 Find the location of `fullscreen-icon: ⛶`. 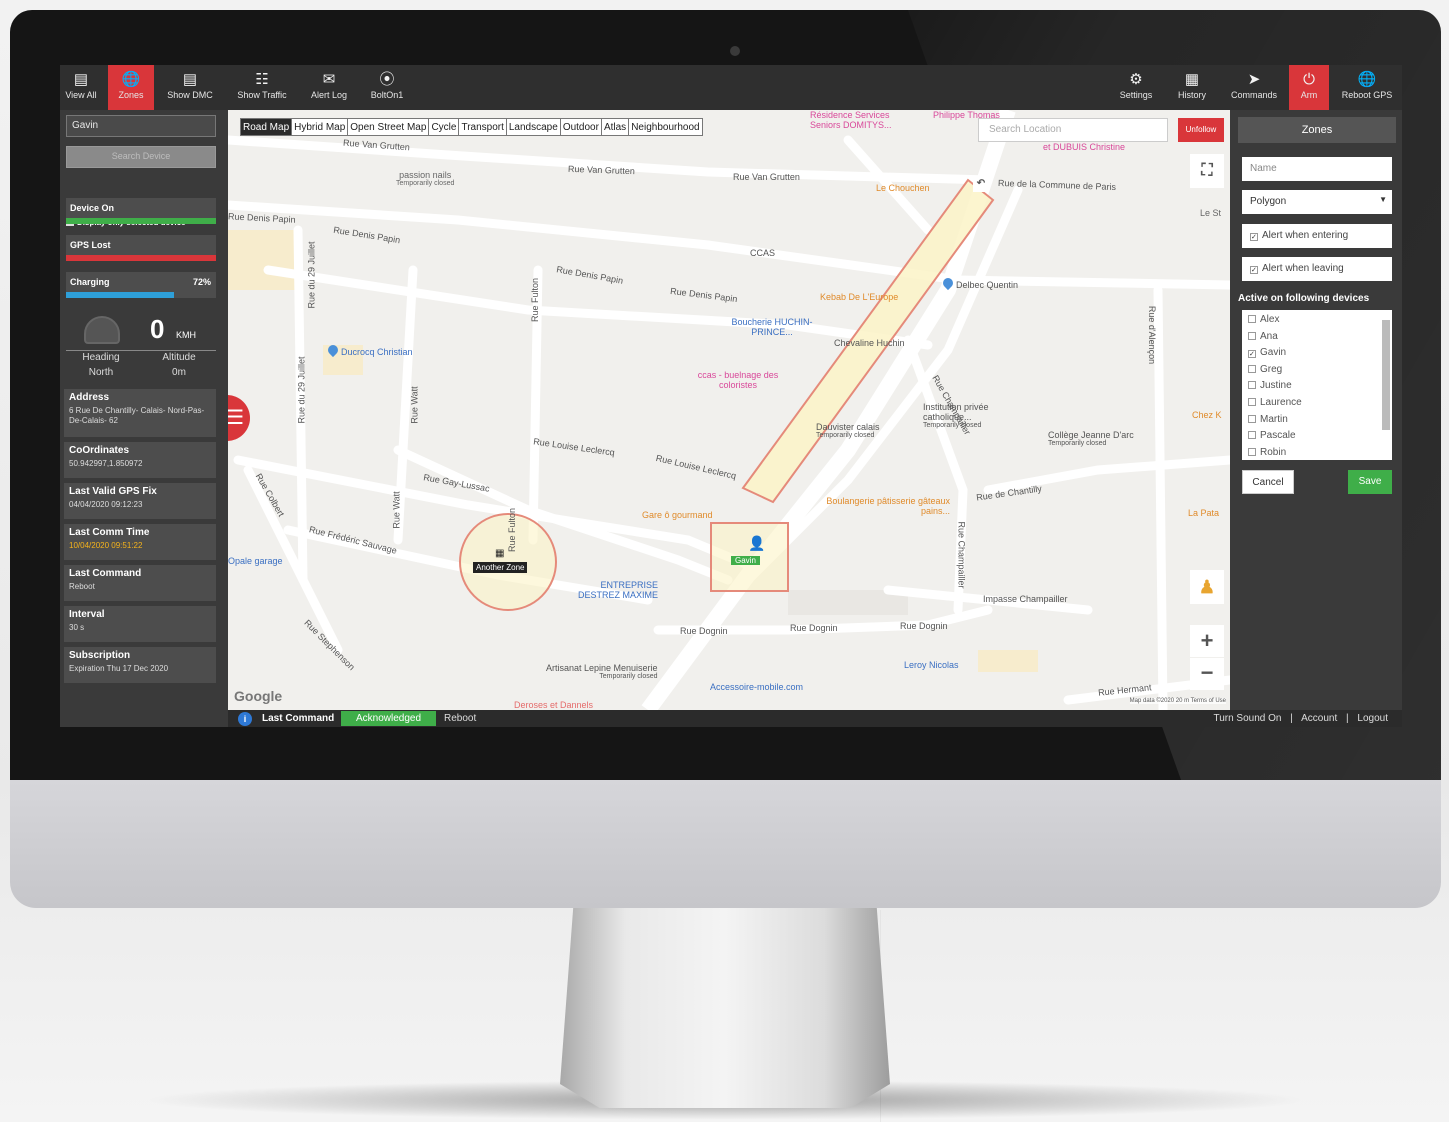

fullscreen-icon: ⛶ is located at coordinates (1207, 171).